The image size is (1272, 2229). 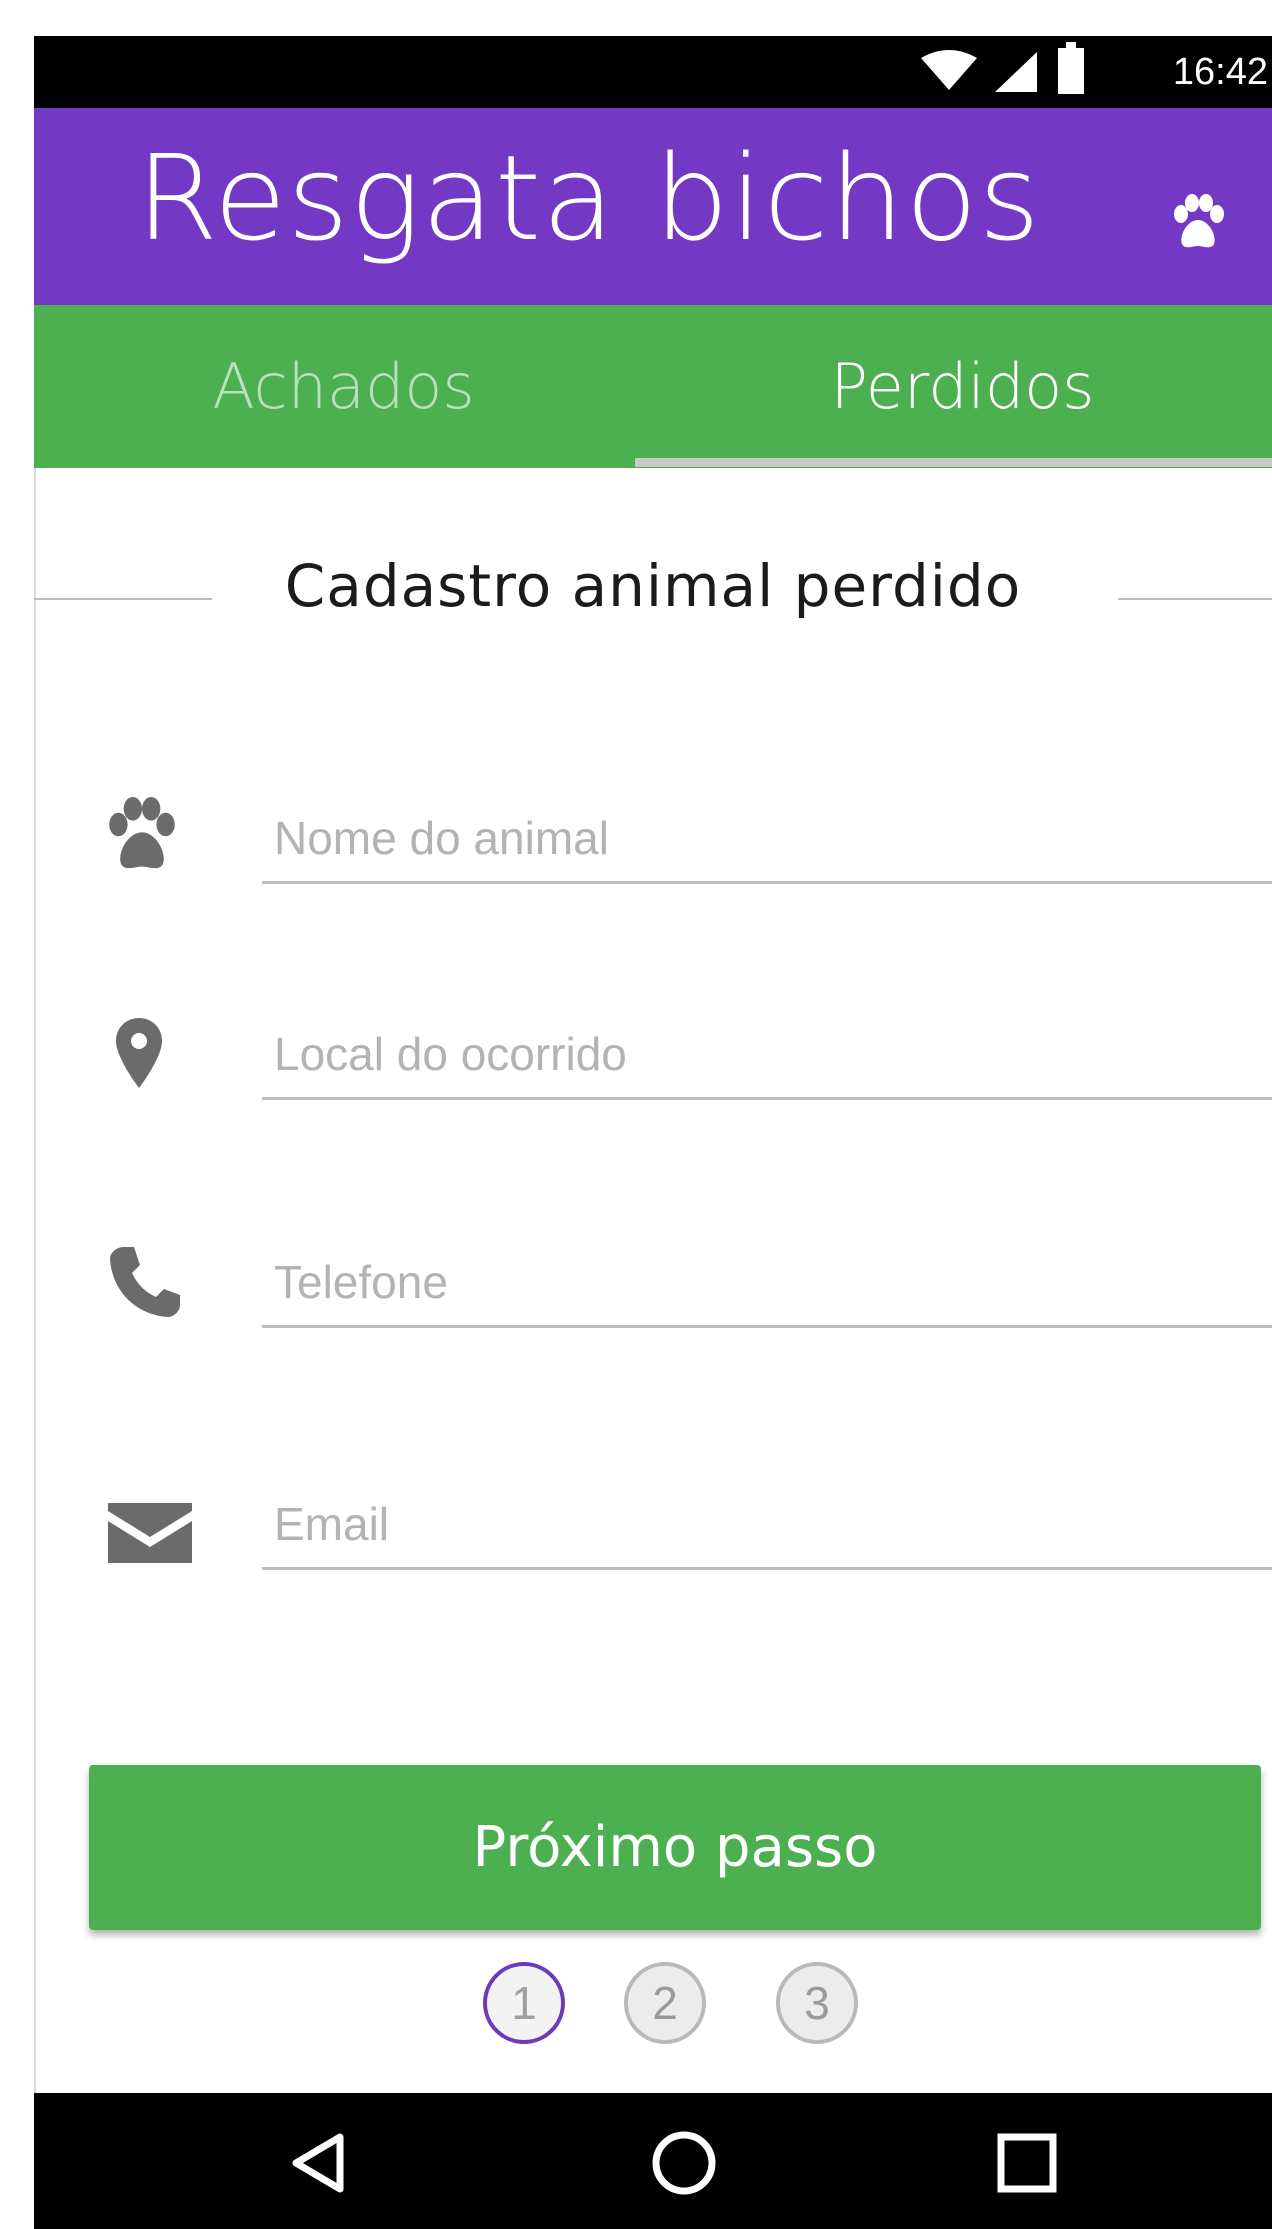 I want to click on navigation-bar, so click(x=653, y=2161).